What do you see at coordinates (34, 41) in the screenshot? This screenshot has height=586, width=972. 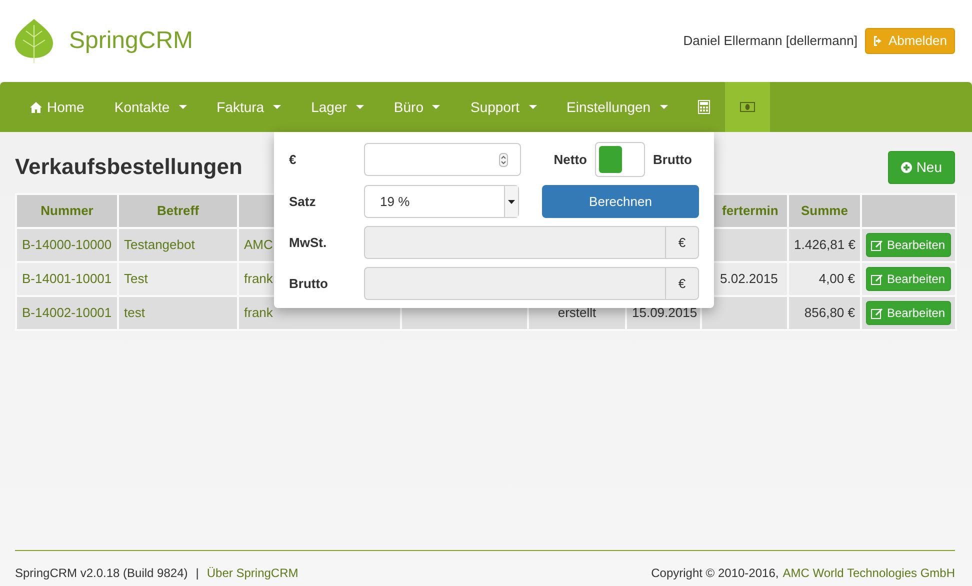 I see `leaf-logo-icon` at bounding box center [34, 41].